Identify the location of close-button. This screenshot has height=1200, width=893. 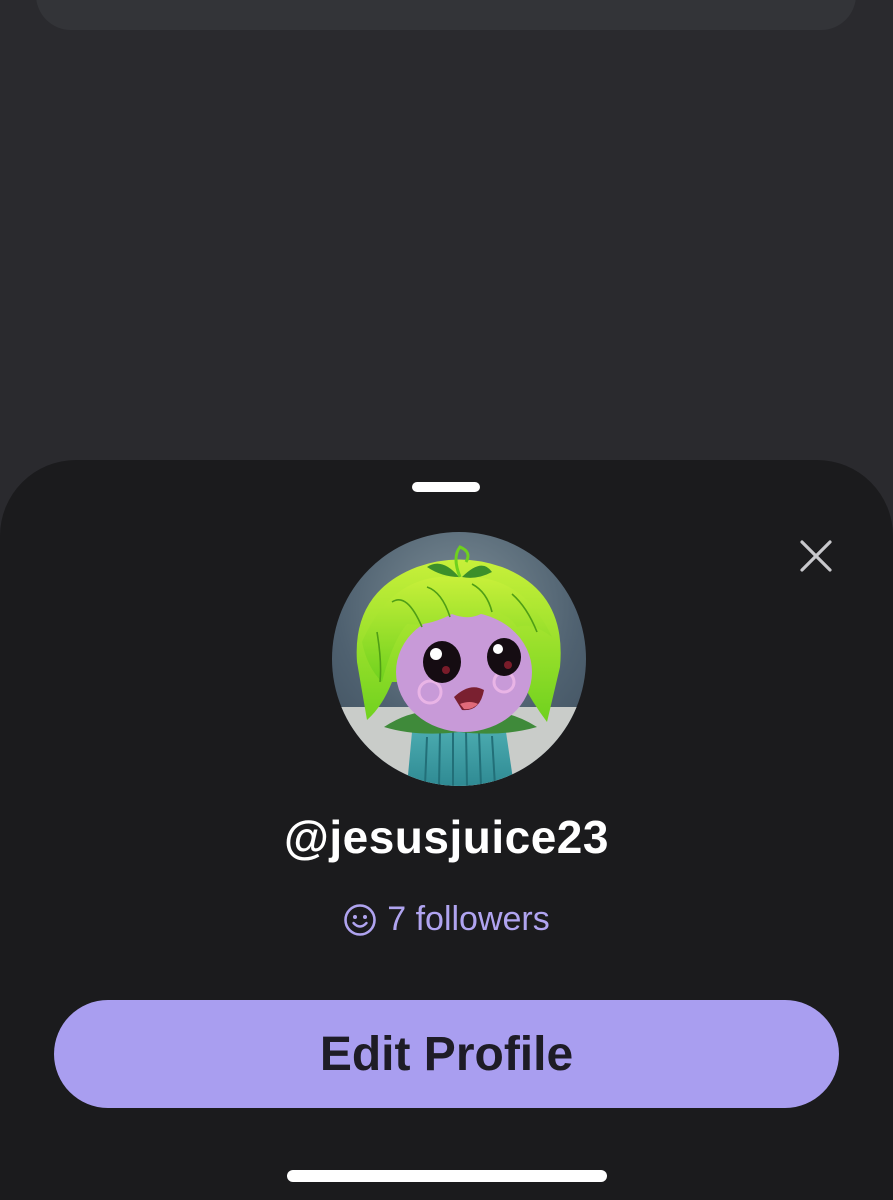
(816, 556).